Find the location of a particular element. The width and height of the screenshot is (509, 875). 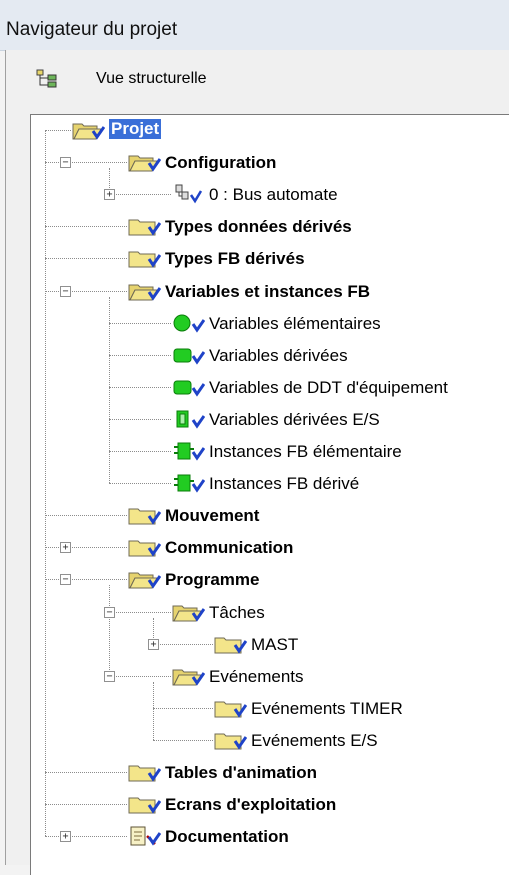

tree-node-label: Variables et instances FB is located at coordinates (268, 291).